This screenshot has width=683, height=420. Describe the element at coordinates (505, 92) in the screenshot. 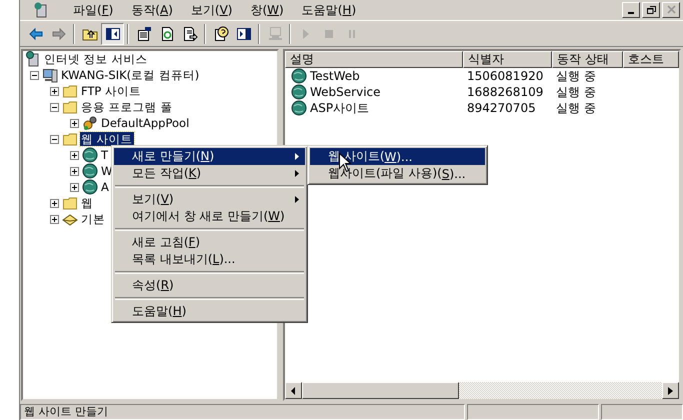

I see `table-cell-text: 1688268109` at that location.